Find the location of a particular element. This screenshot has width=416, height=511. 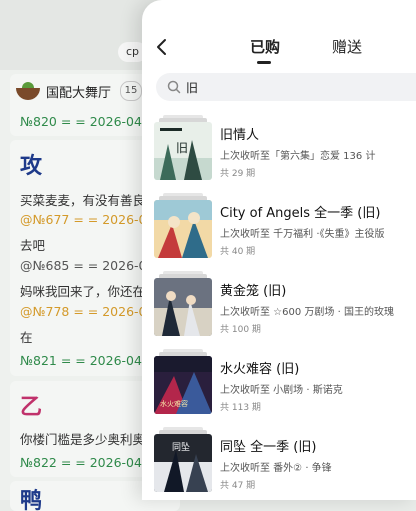

message-big-char: 乙 is located at coordinates (31, 407).